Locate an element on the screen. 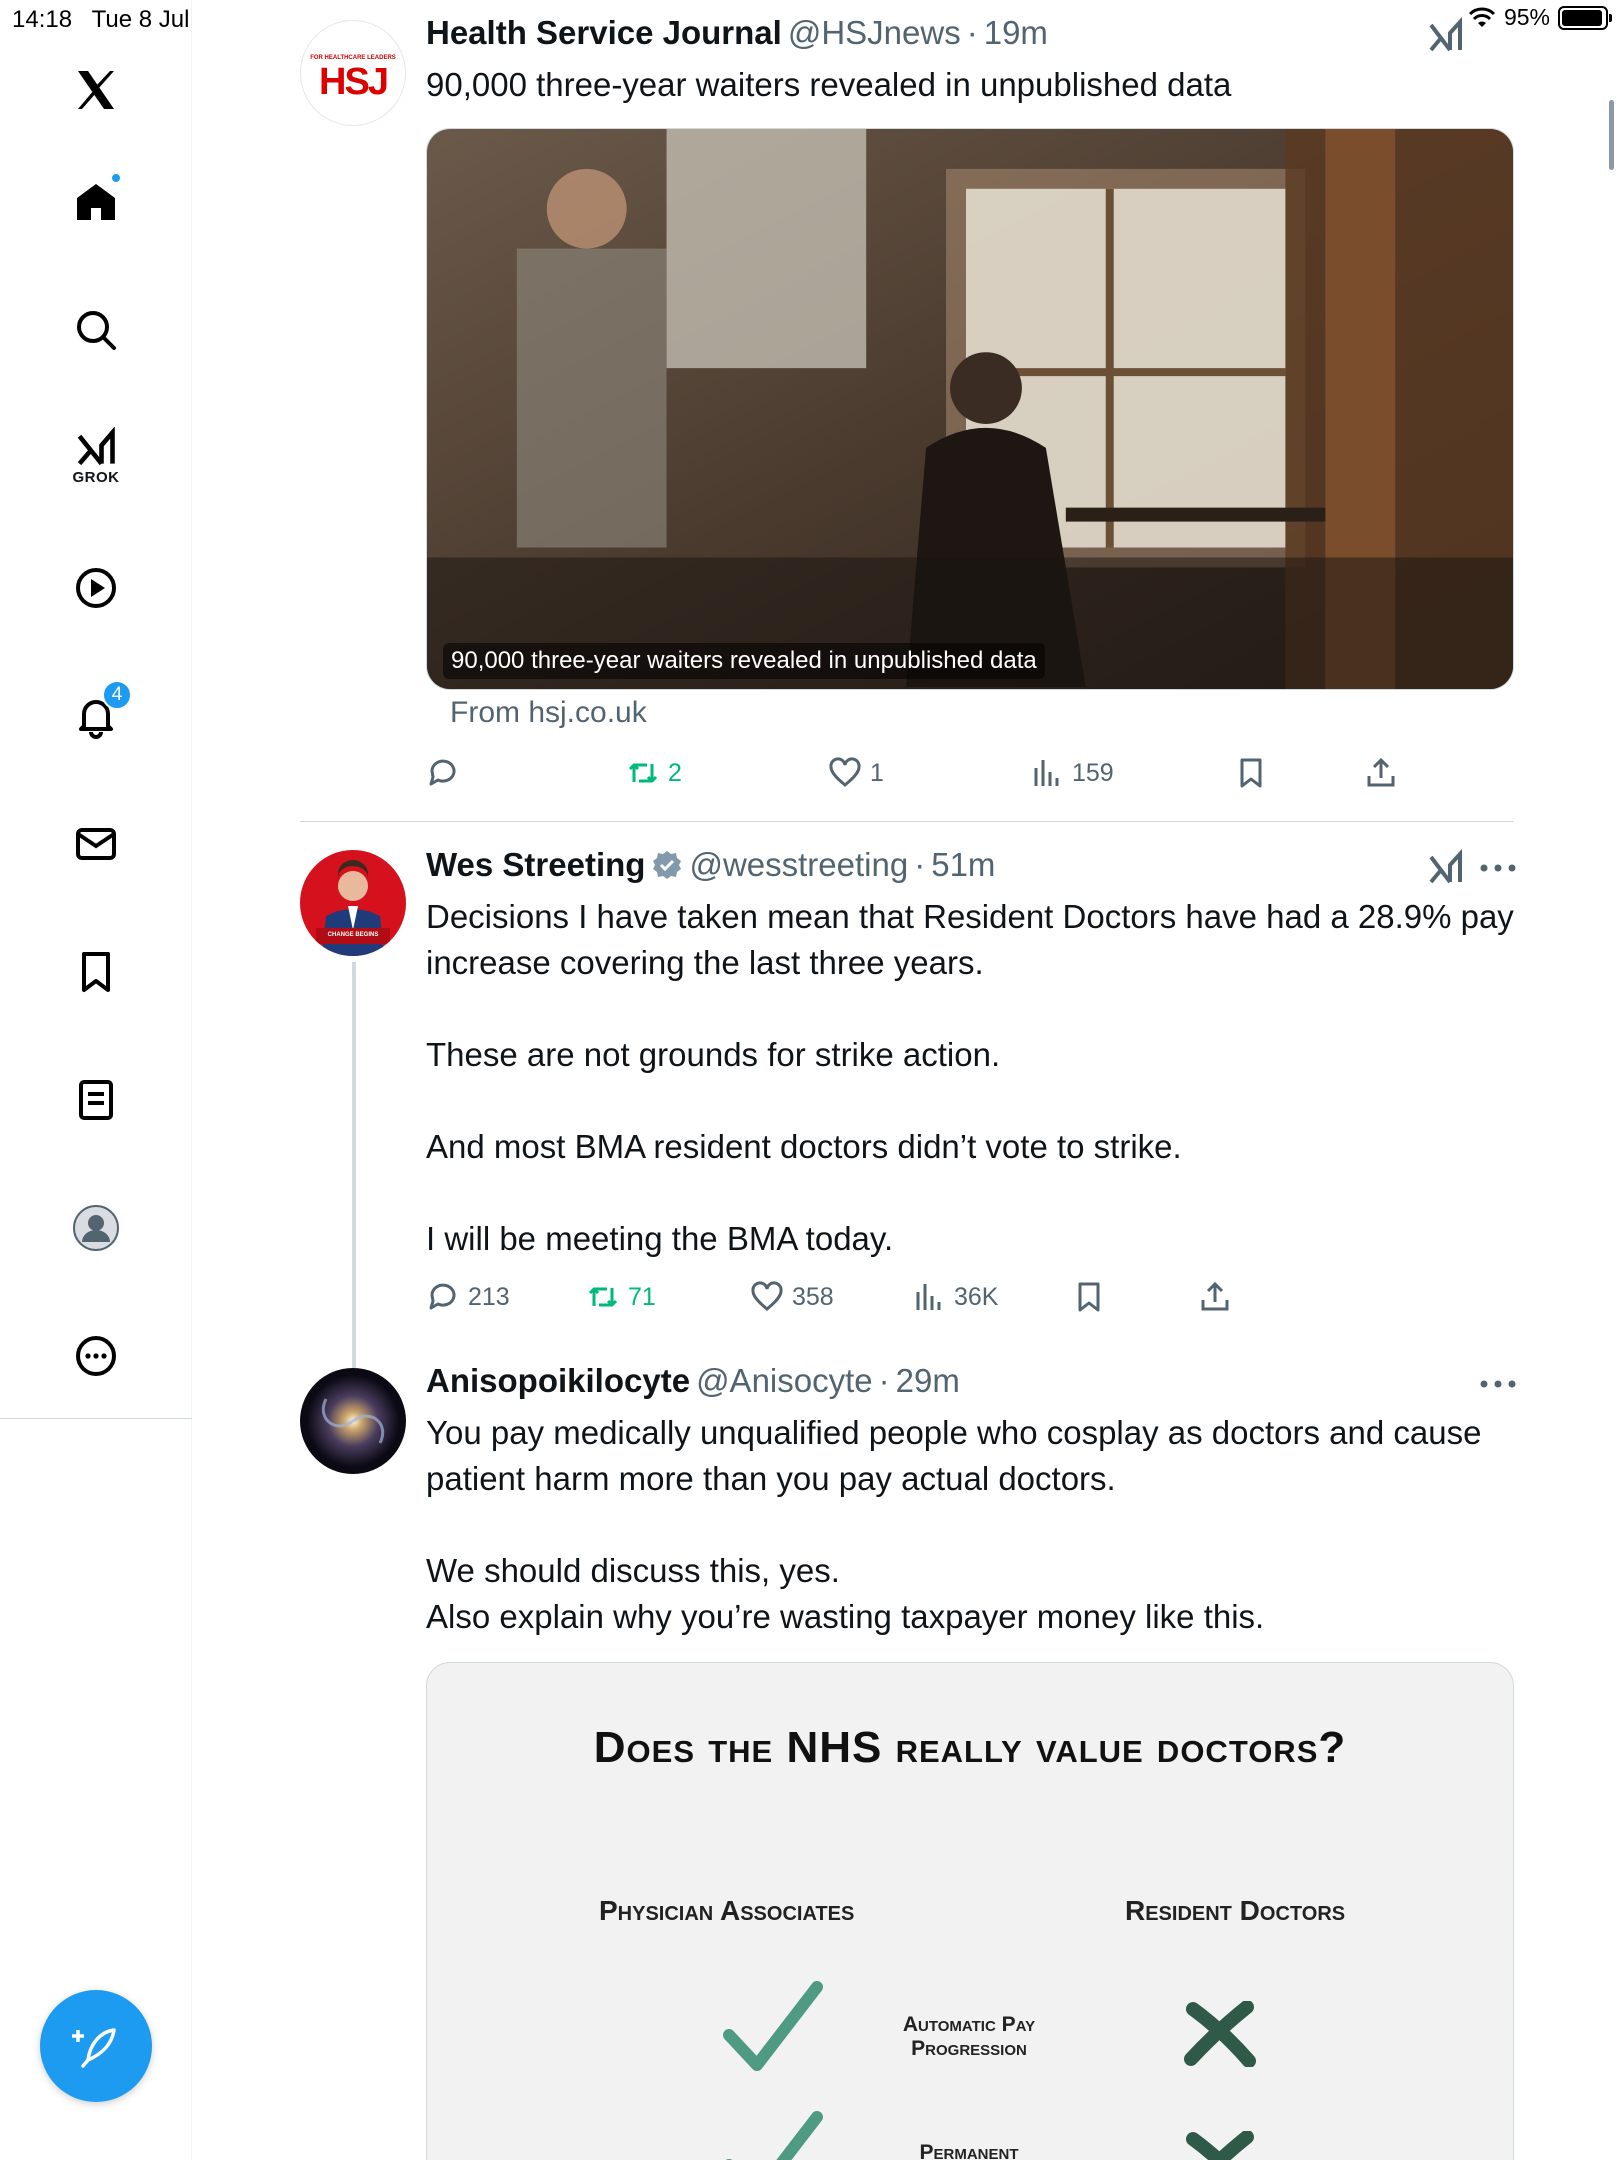 This screenshot has width=1620, height=2160. views-count: 159 is located at coordinates (1093, 772).